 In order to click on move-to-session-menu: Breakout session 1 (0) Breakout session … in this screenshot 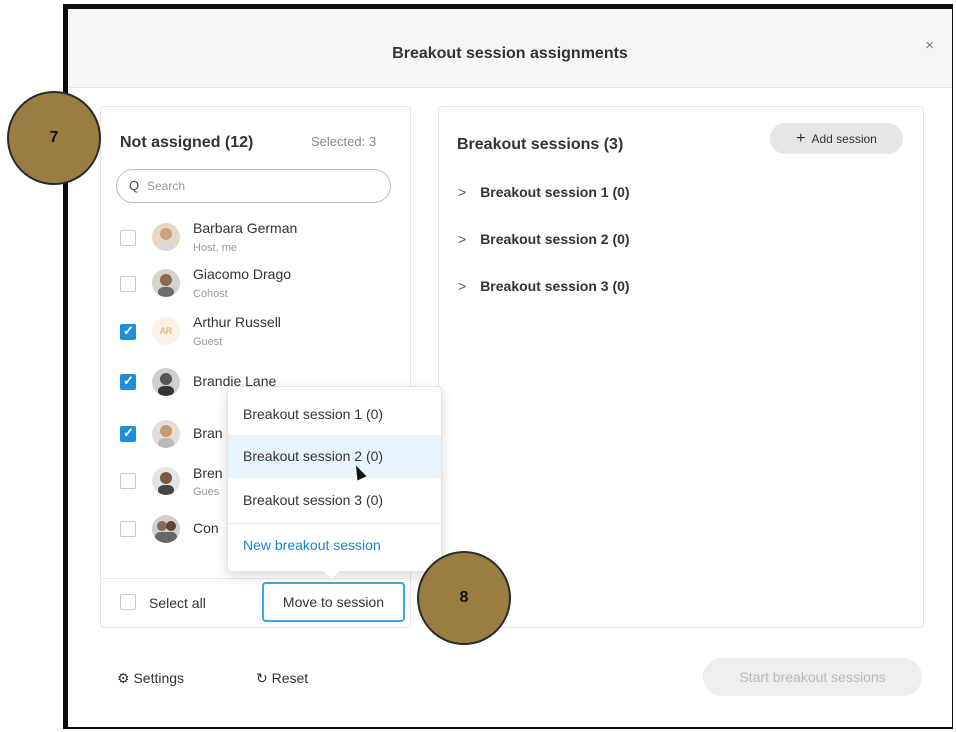, I will do `click(334, 479)`.